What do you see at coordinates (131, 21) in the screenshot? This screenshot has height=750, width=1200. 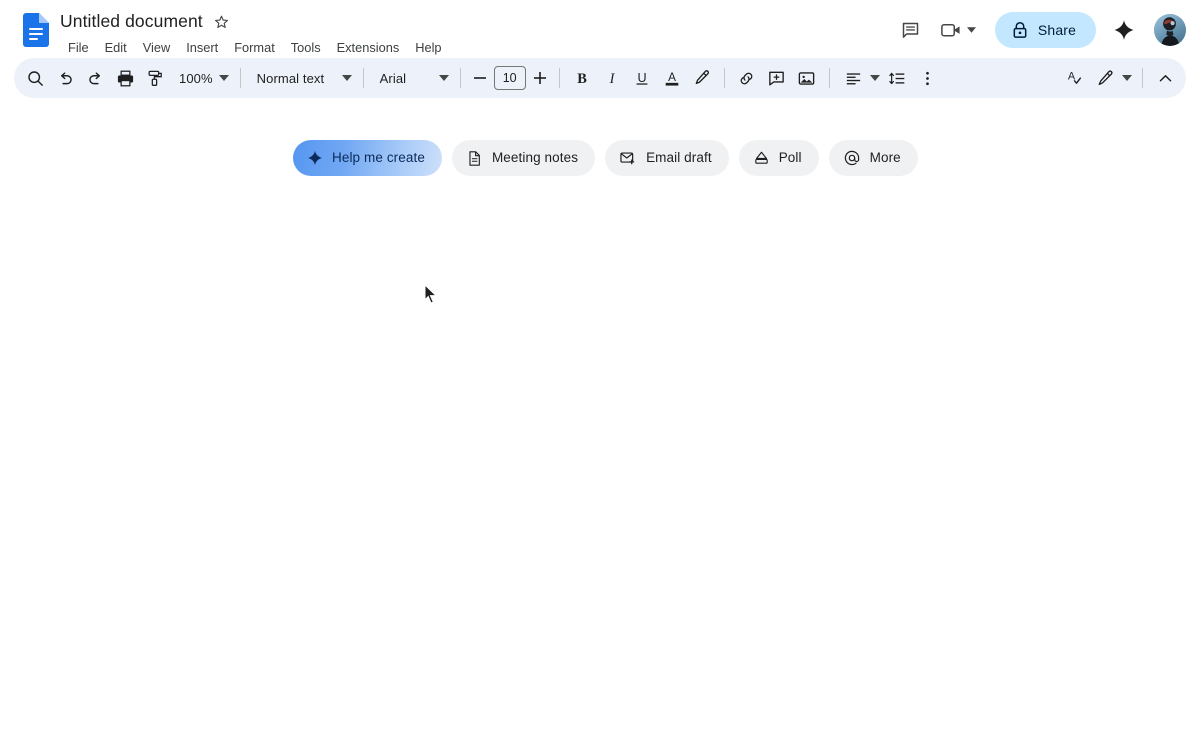 I see `page-title: Untitled document` at bounding box center [131, 21].